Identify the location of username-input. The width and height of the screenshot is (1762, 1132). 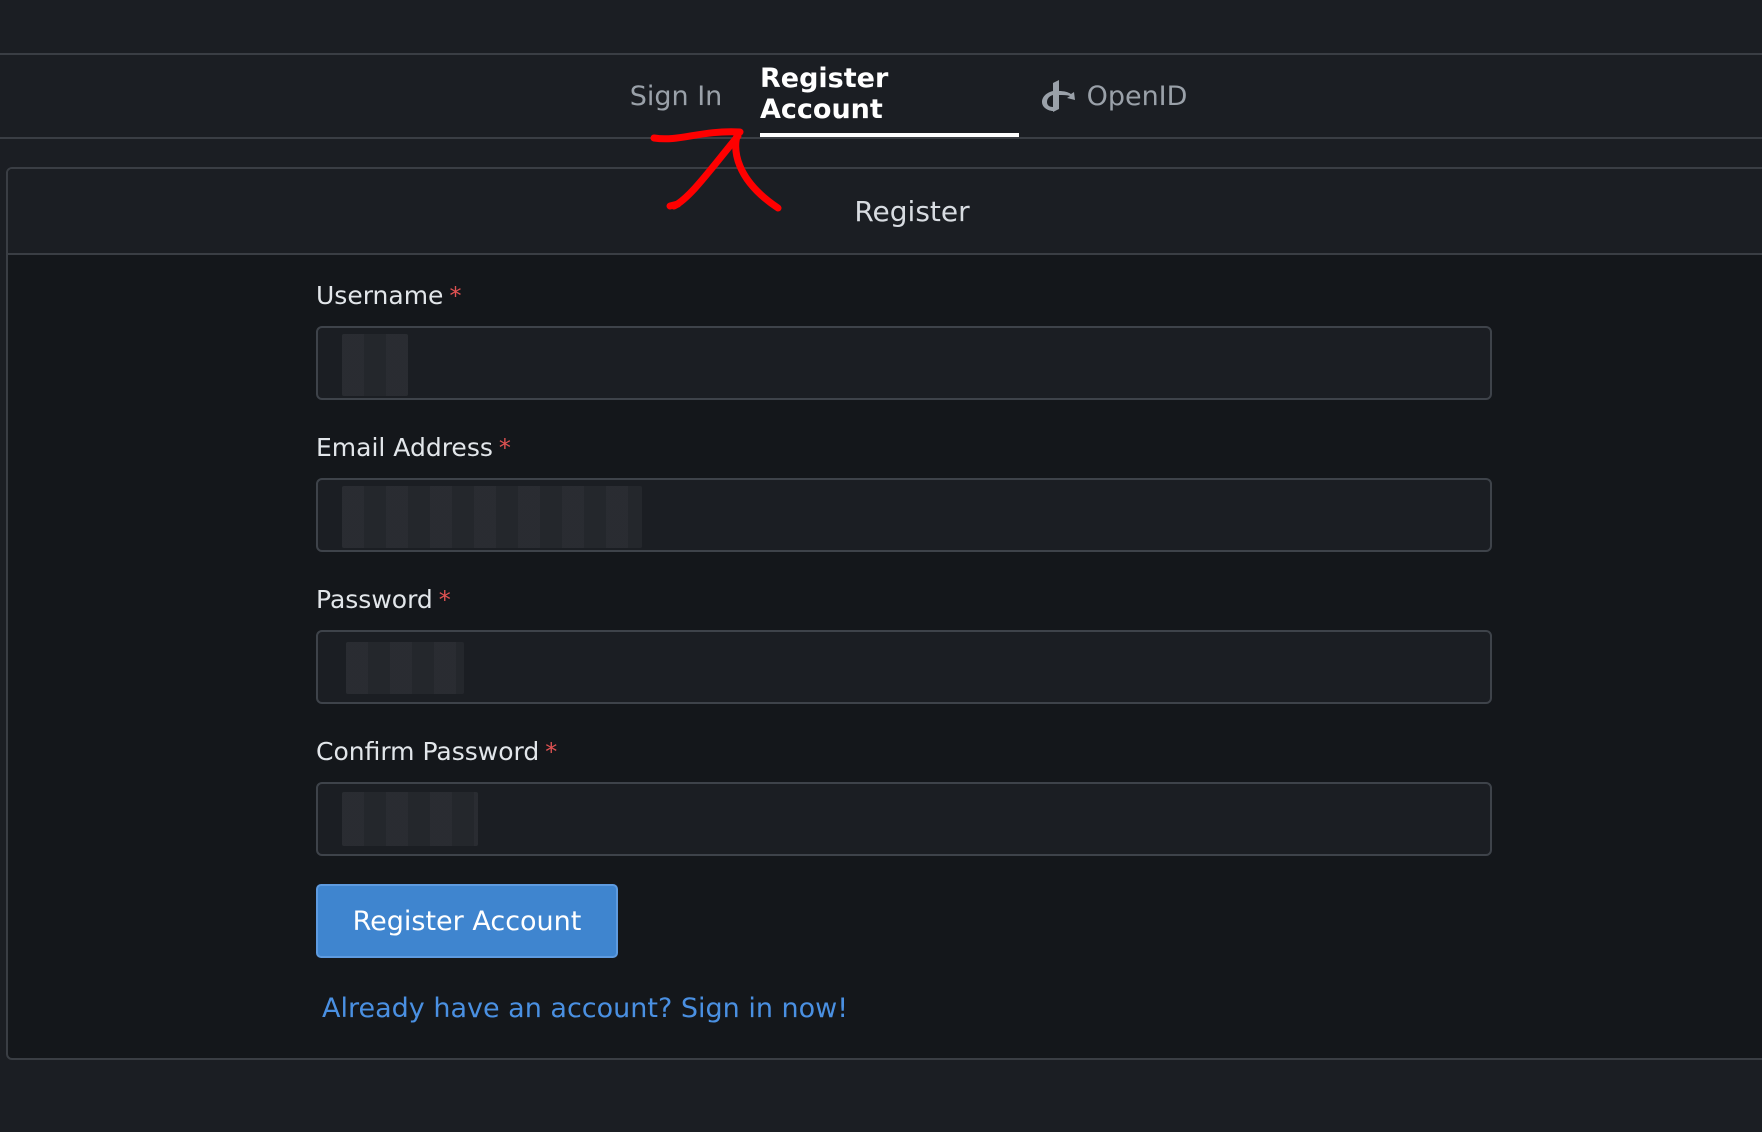
(904, 363).